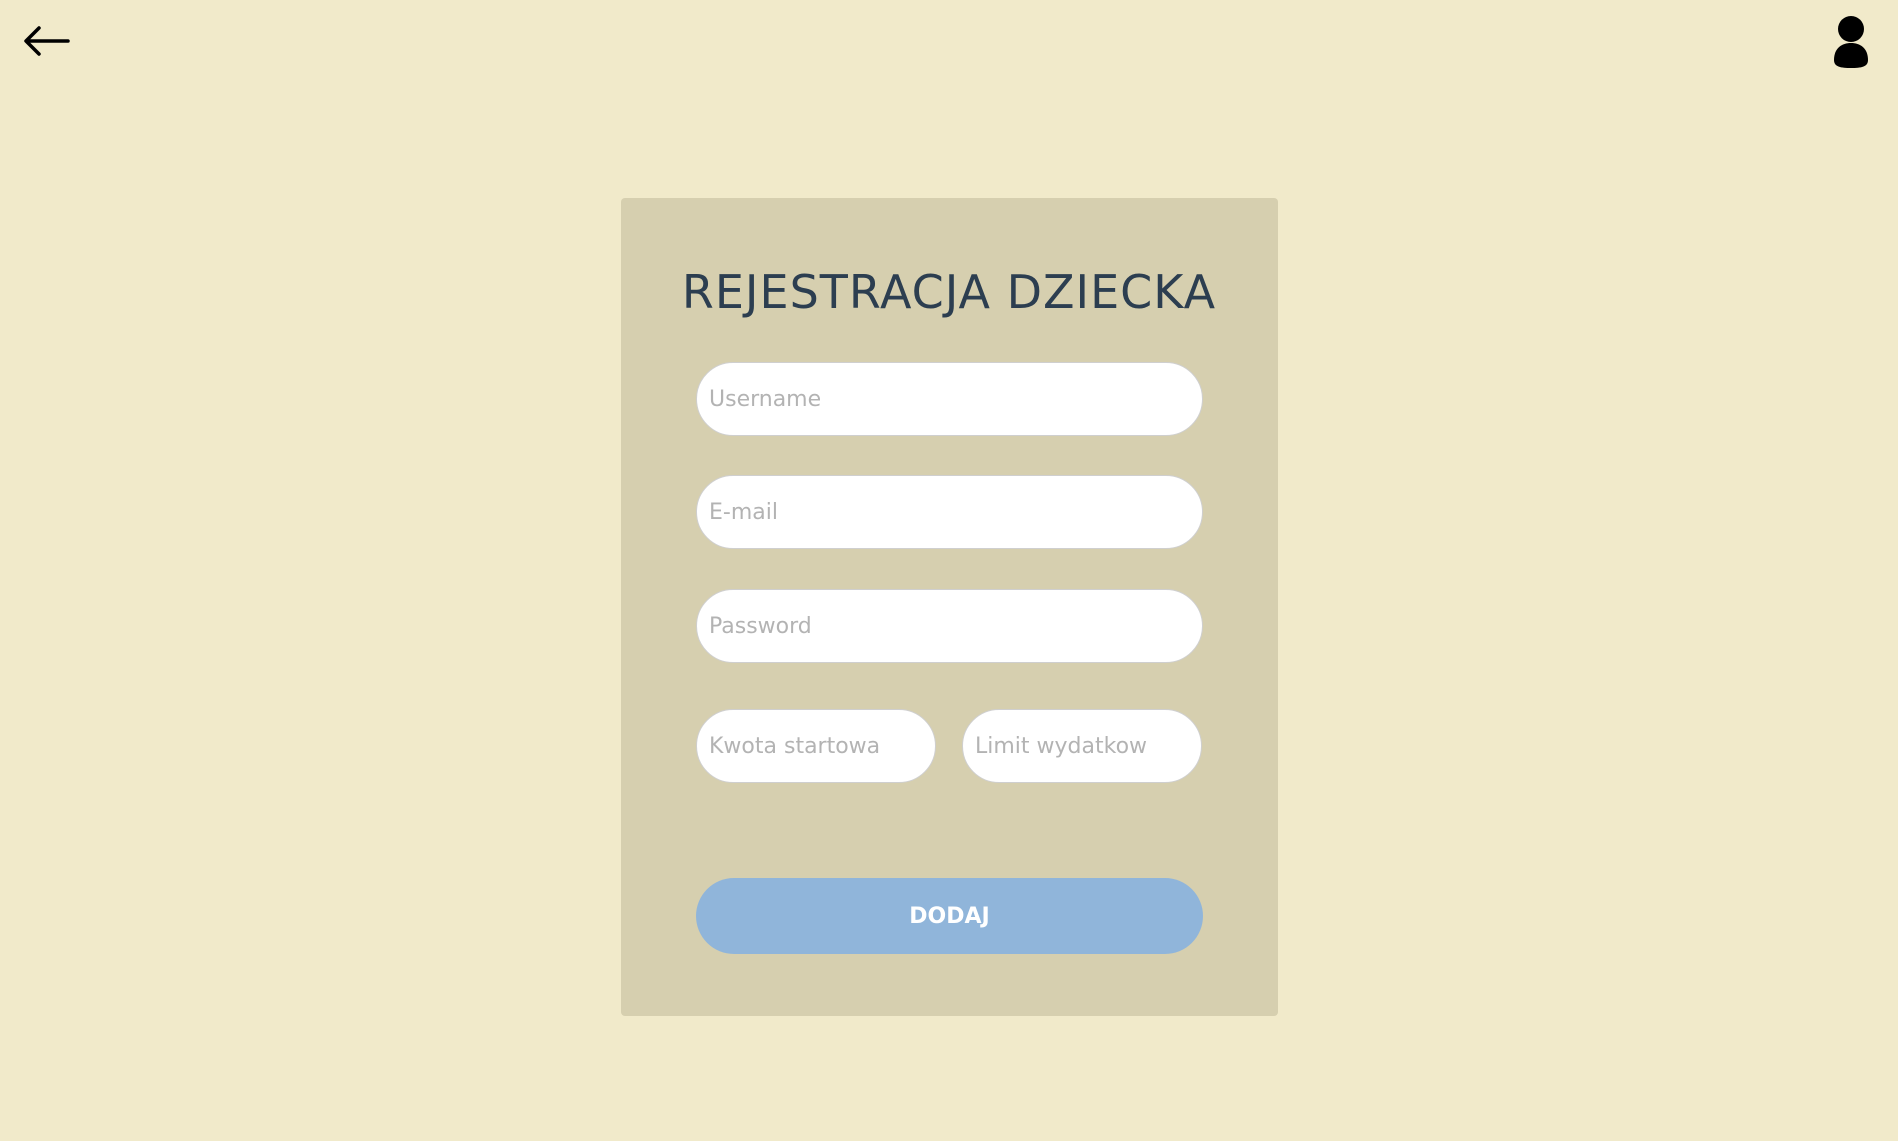 This screenshot has height=1141, width=1898. I want to click on back-button, so click(47, 41).